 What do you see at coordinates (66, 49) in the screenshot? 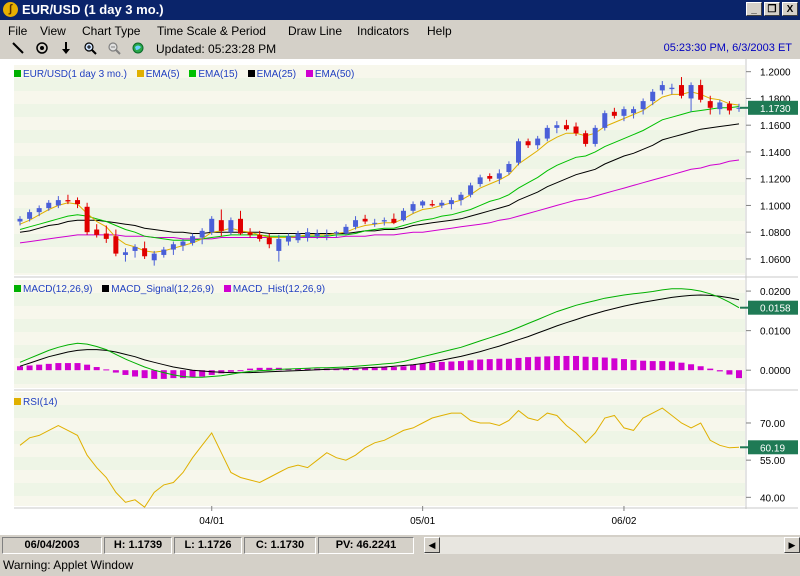
I see `down-arrow-icon` at bounding box center [66, 49].